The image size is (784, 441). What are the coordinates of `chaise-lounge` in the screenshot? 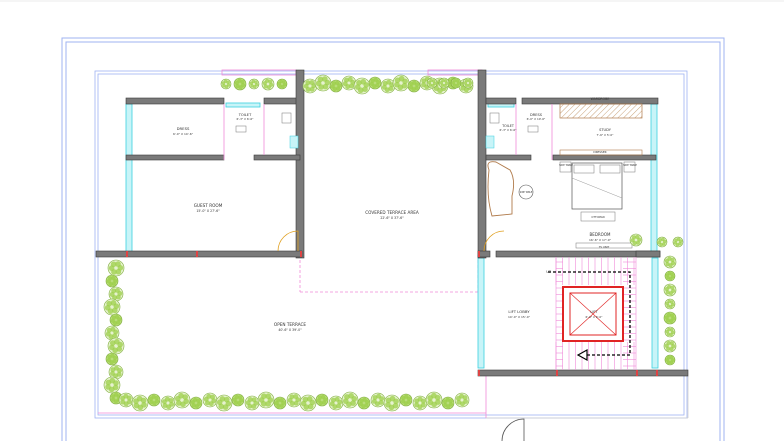 It's located at (501, 189).